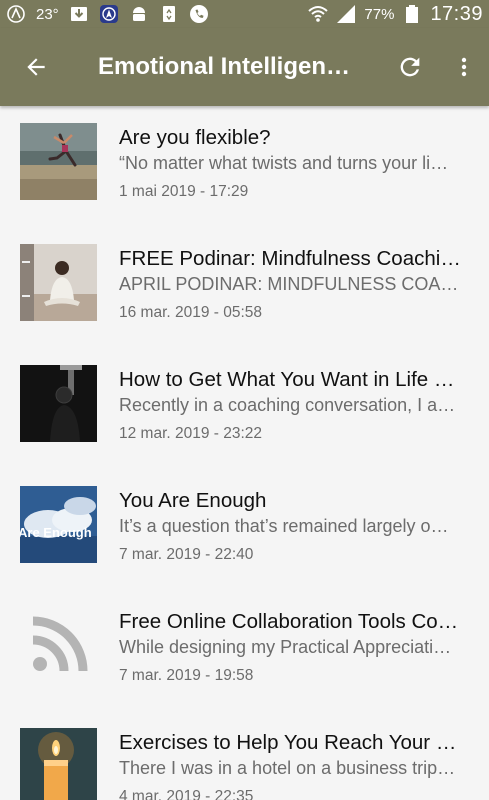  What do you see at coordinates (195, 137) in the screenshot?
I see `item-title: Are you flexible?` at bounding box center [195, 137].